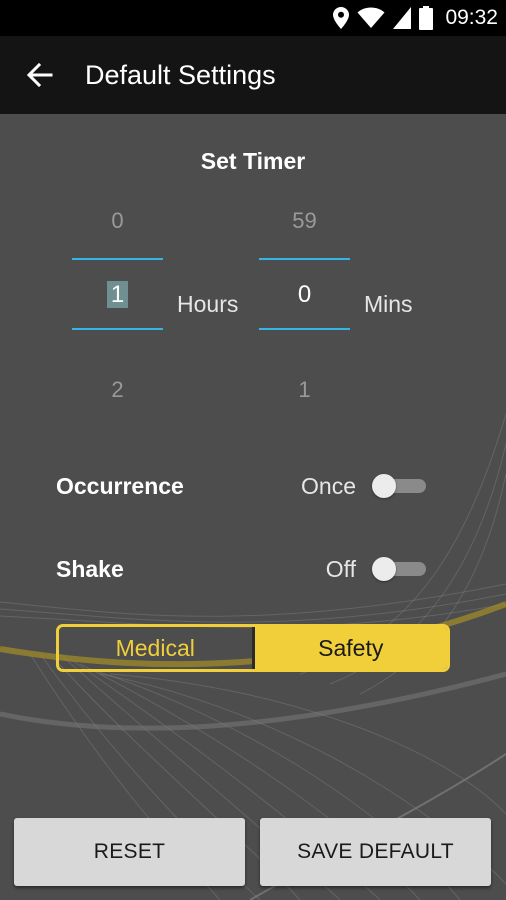 The image size is (506, 900). I want to click on hours-next-value: 2, so click(117, 390).